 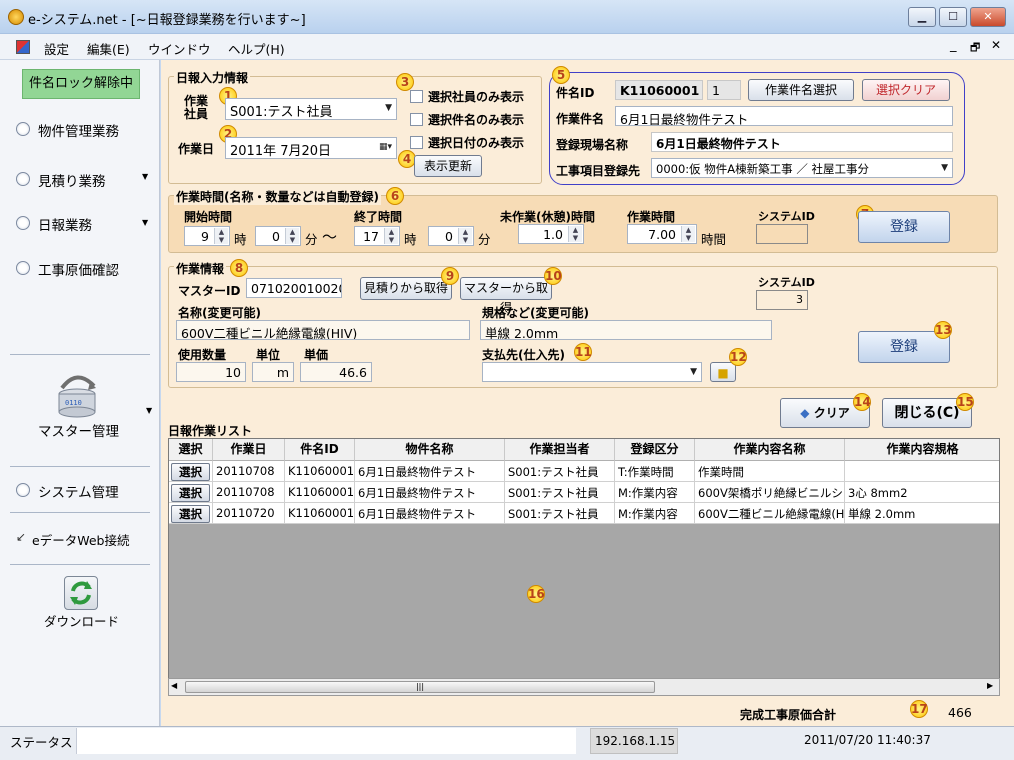 What do you see at coordinates (77, 393) in the screenshot?
I see `master-db-icon: 0110` at bounding box center [77, 393].